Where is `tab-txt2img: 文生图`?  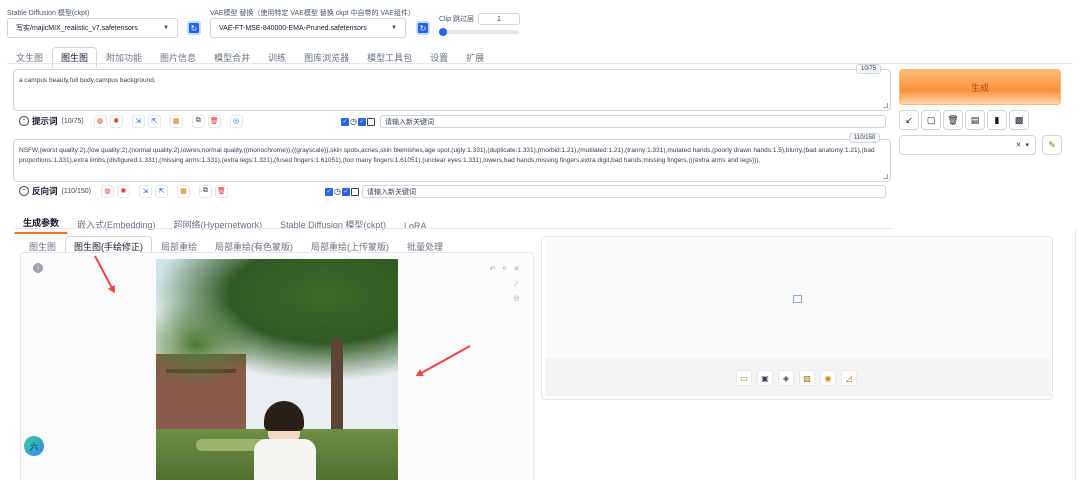 tab-txt2img: 文生图 is located at coordinates (29, 57).